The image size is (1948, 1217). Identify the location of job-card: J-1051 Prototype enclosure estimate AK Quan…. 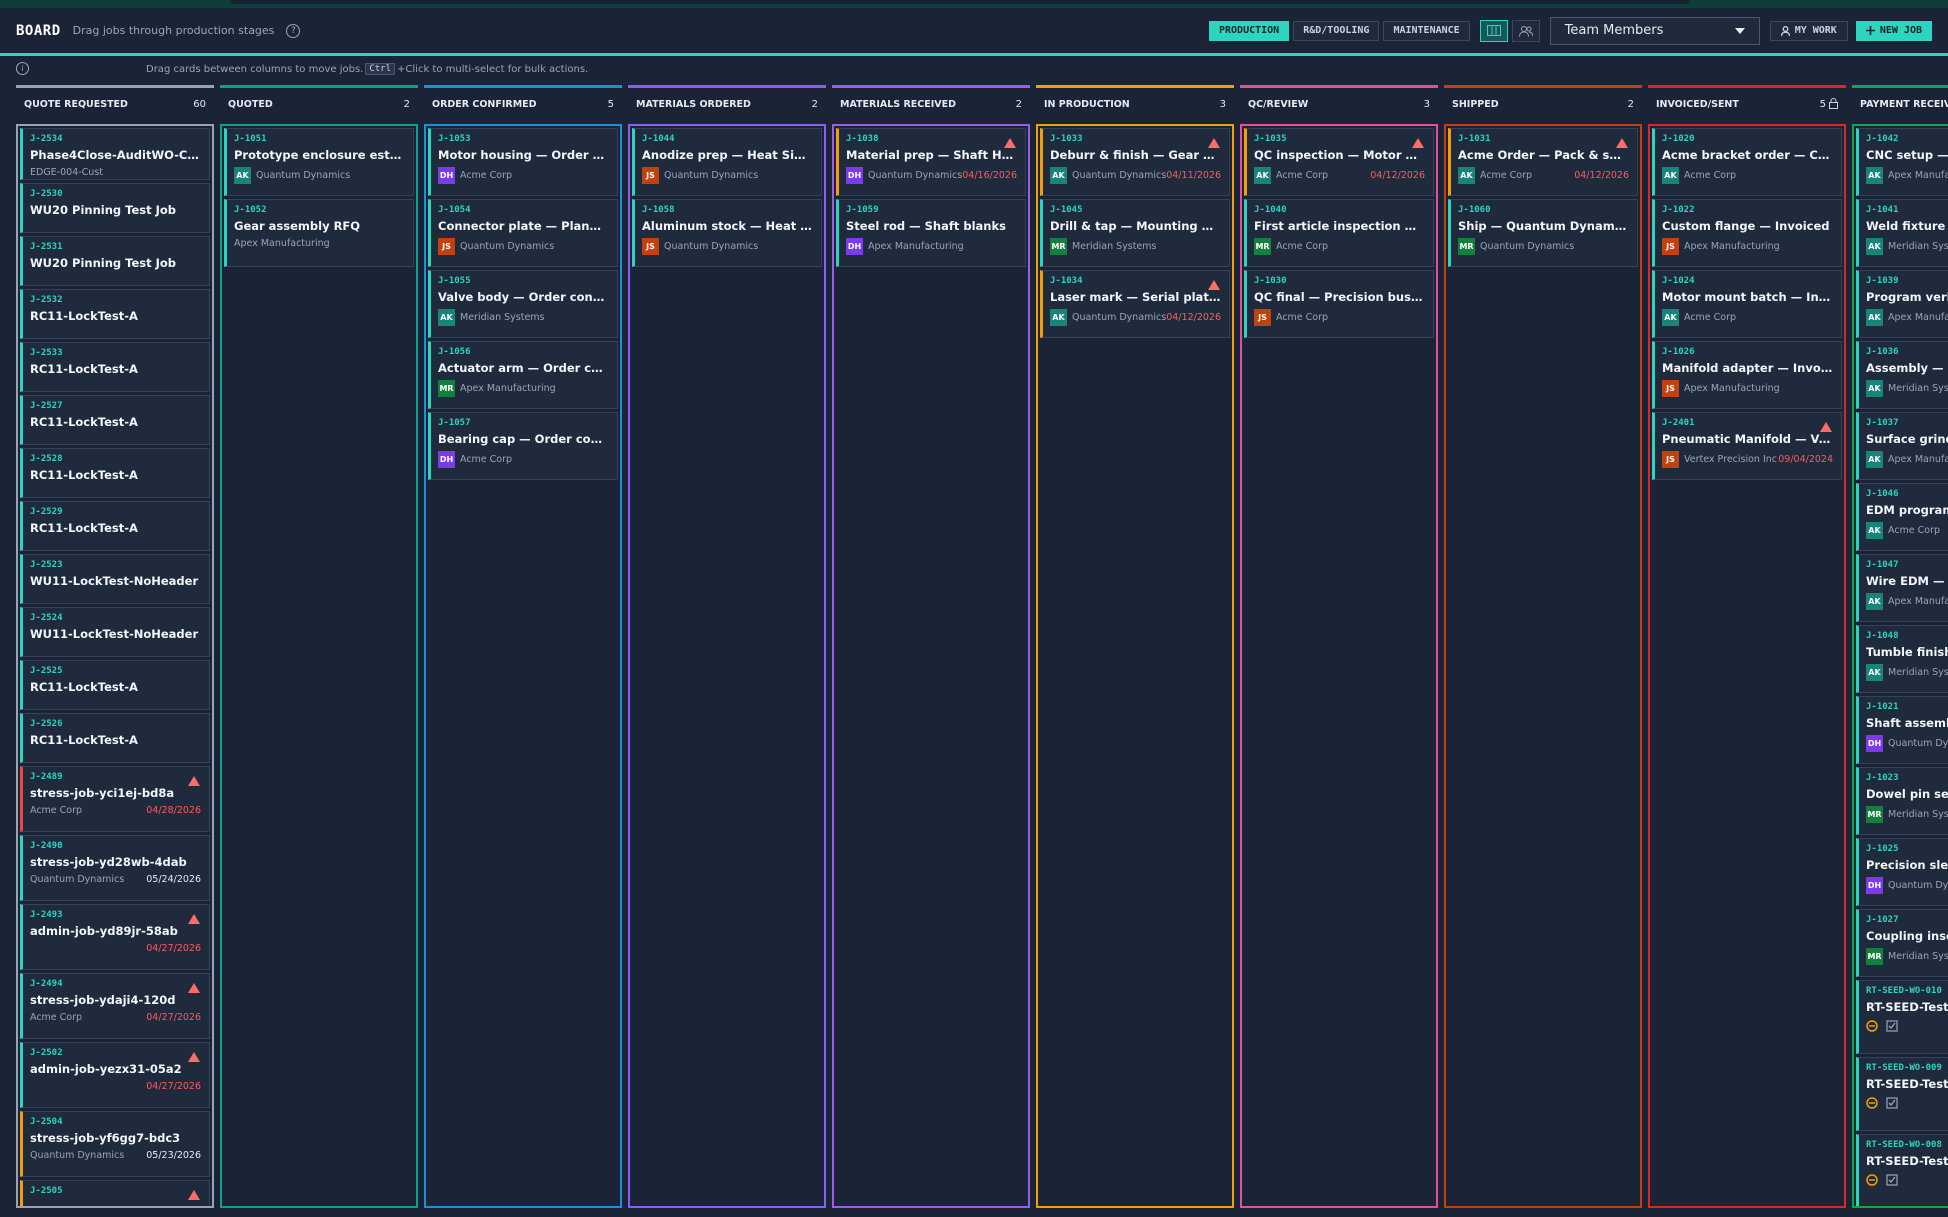
(319, 162).